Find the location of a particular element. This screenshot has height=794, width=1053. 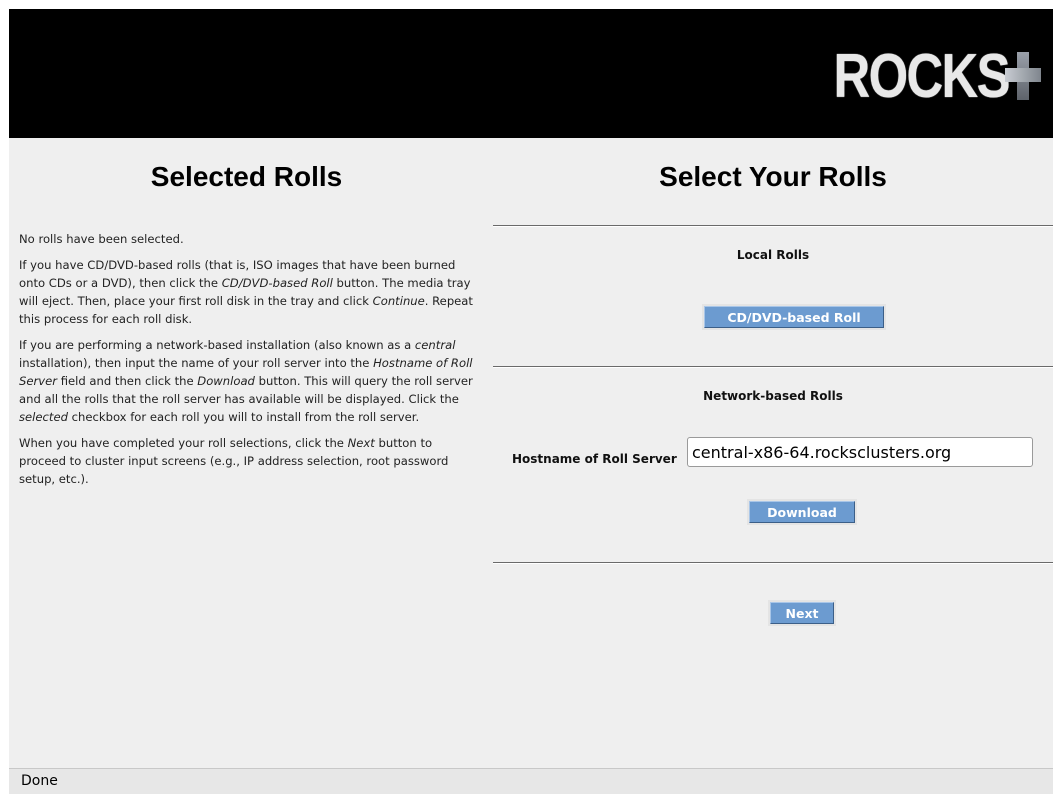

no-rolls-message: No rolls have been selected. is located at coordinates (101, 239).